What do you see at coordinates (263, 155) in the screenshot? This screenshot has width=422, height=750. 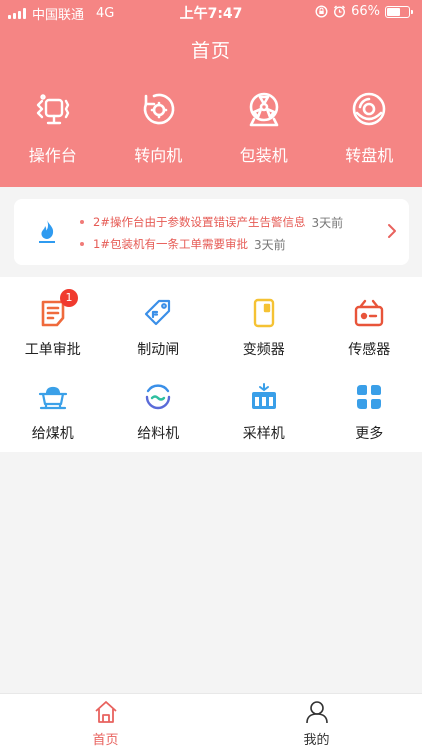 I see `nav-label: 包装机` at bounding box center [263, 155].